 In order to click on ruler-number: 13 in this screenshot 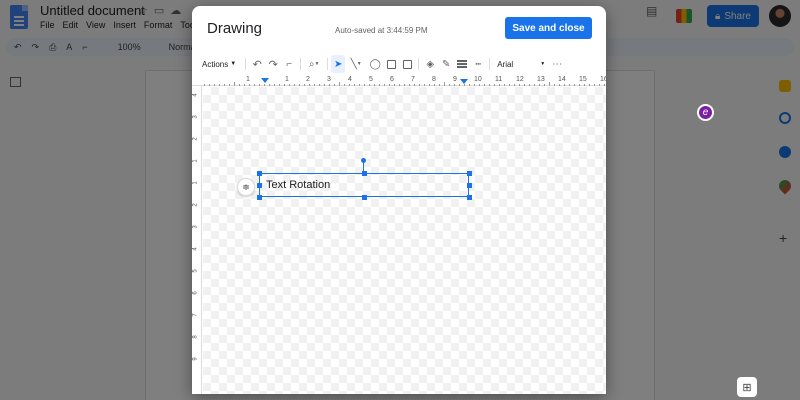, I will do `click(541, 79)`.